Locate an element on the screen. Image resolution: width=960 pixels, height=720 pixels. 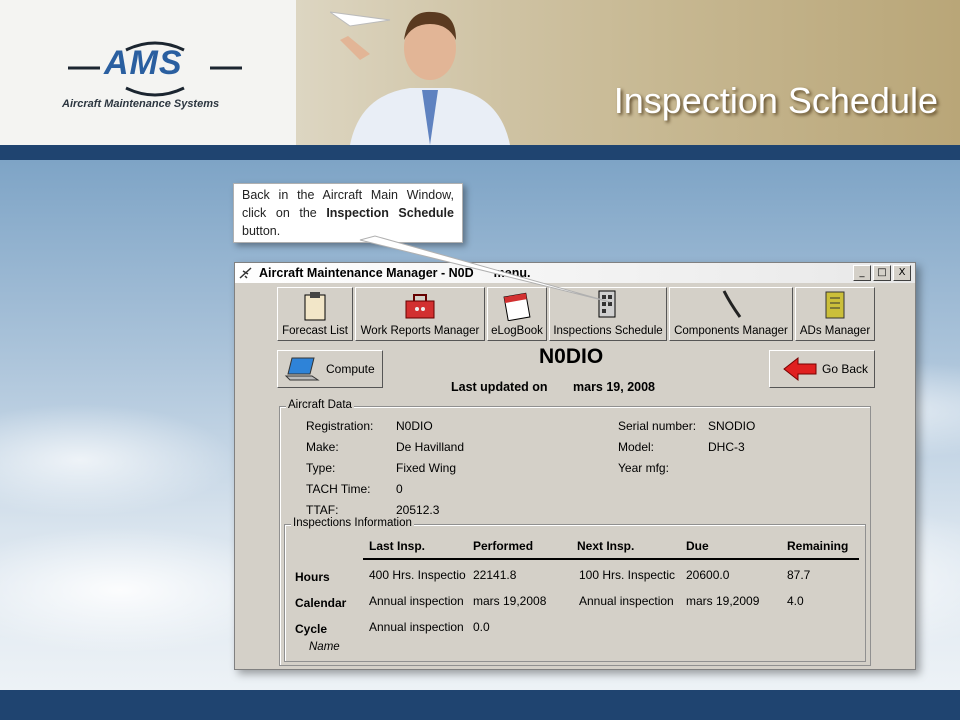
make-value: De Havilland is located at coordinates (430, 447).